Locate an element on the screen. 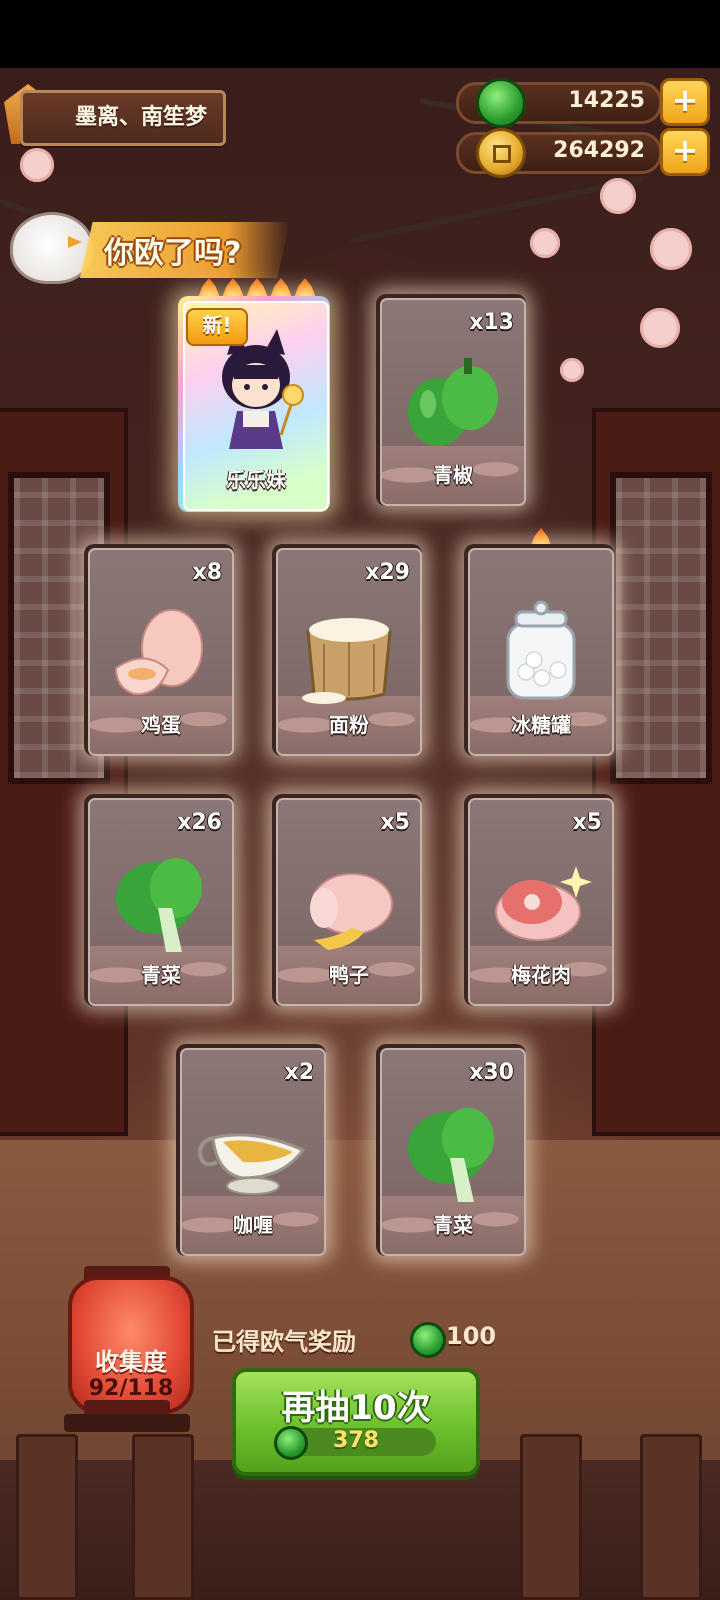 The width and height of the screenshot is (720, 1600). lucky-banner-text: 你欧了吗? is located at coordinates (173, 253).